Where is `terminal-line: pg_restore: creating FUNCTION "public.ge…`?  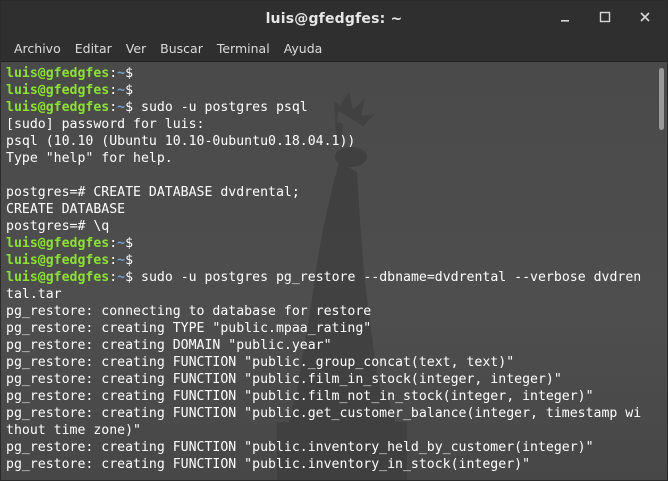
terminal-line: pg_restore: creating FUNCTION "public.ge… is located at coordinates (329, 413).